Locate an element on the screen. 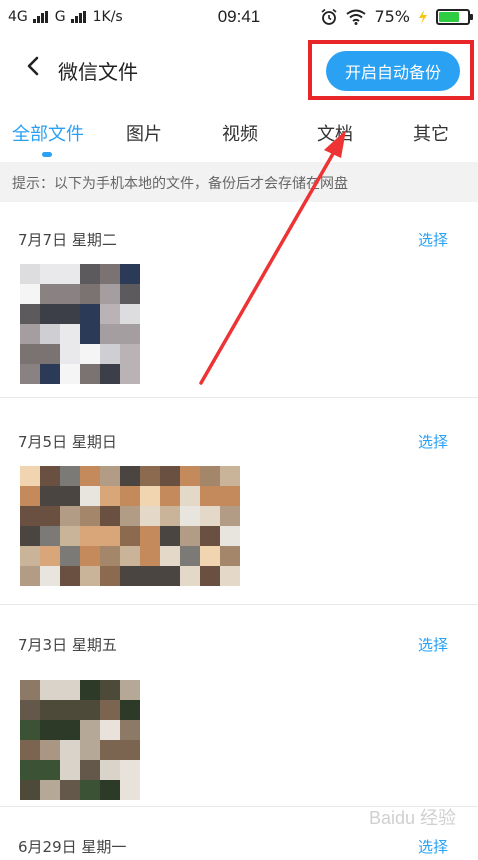 The width and height of the screenshot is (478, 860). highlight-box: 开启自动备份 is located at coordinates (391, 70).